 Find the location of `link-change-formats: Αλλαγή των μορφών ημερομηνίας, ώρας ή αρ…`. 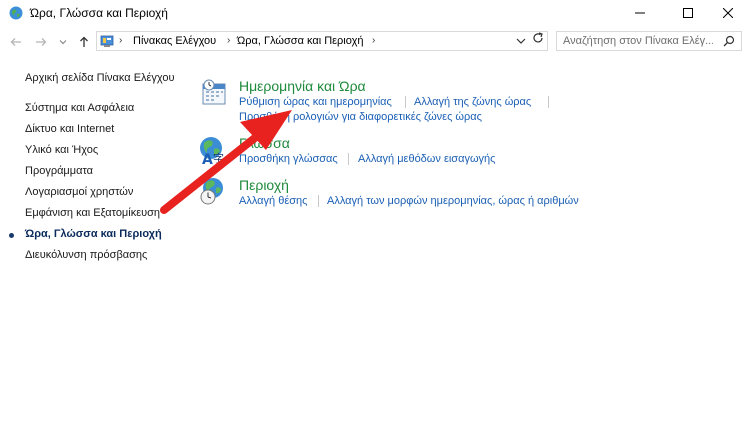

link-change-formats: Αλλαγή των μορφών ημερομηνίας, ώρας ή αρ… is located at coordinates (453, 201).